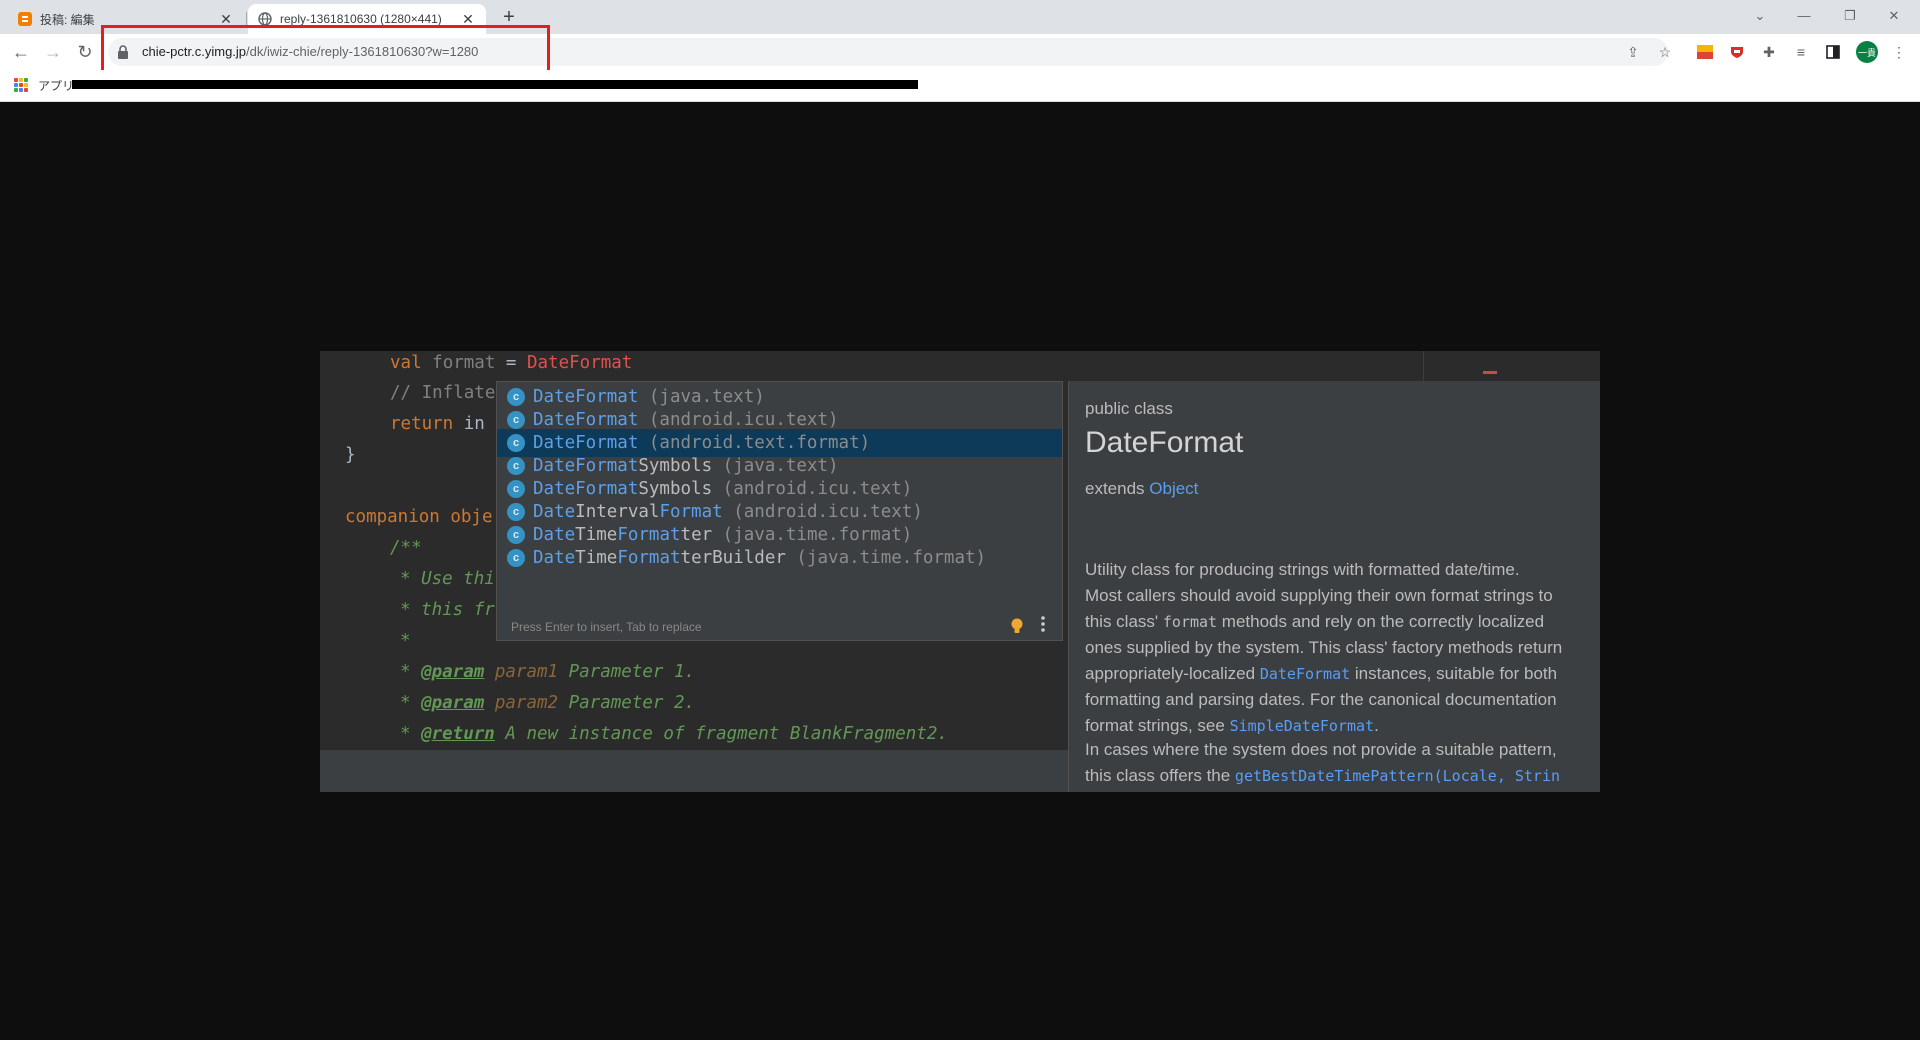  I want to click on blogger-icon, so click(25, 19).